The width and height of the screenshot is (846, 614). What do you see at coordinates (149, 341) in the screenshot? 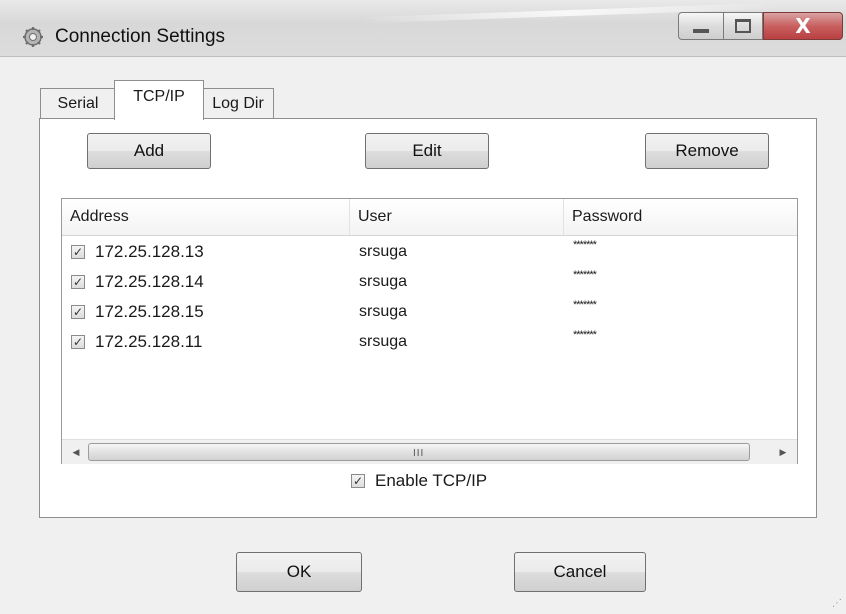
I see `address-text: 172.25.128.11` at bounding box center [149, 341].